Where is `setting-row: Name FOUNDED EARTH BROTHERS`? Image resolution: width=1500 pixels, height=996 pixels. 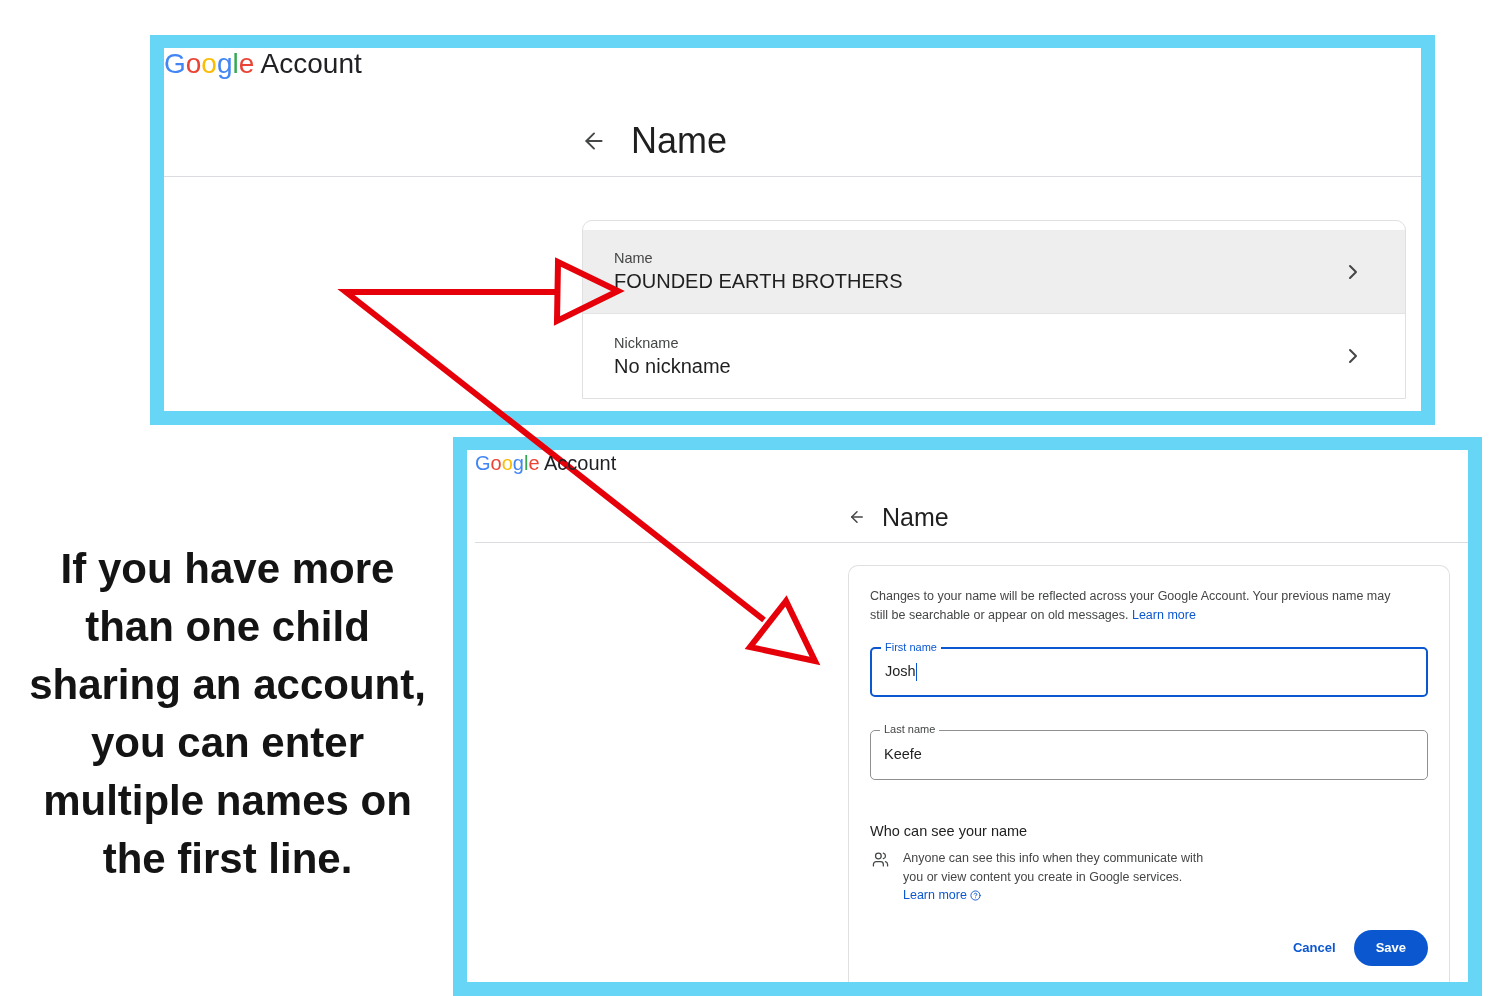
setting-row: Name FOUNDED EARTH BROTHERS is located at coordinates (994, 272).